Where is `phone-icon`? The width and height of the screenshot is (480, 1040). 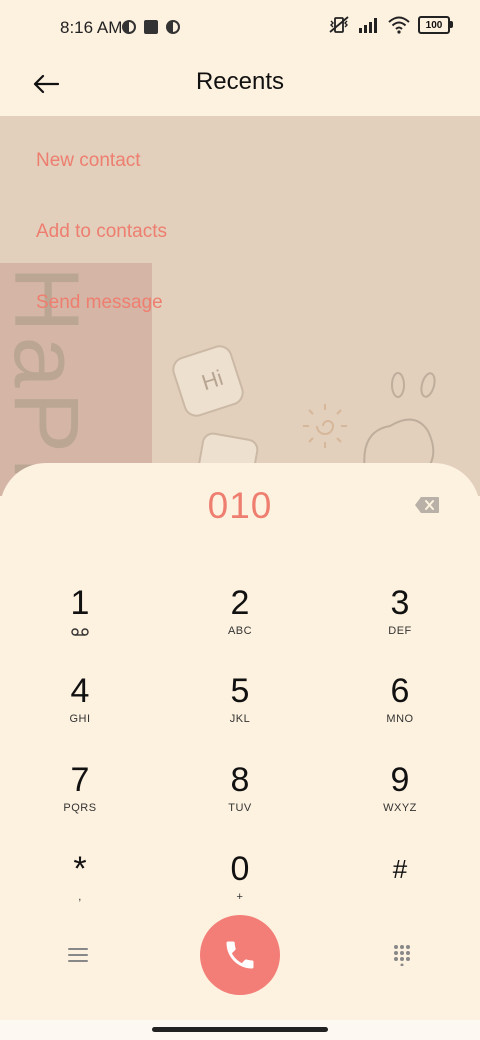 phone-icon is located at coordinates (240, 955).